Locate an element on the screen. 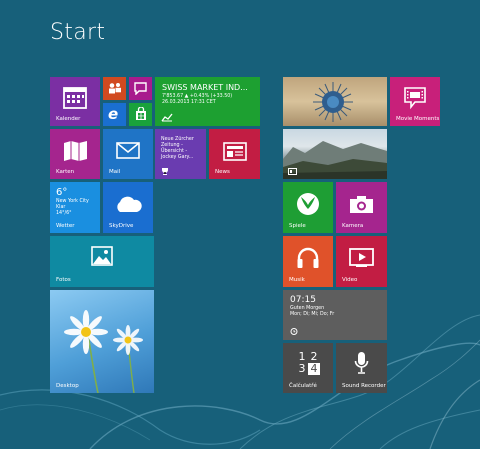 The width and height of the screenshot is (480, 449). tile-photo-mountain is located at coordinates (335, 154).